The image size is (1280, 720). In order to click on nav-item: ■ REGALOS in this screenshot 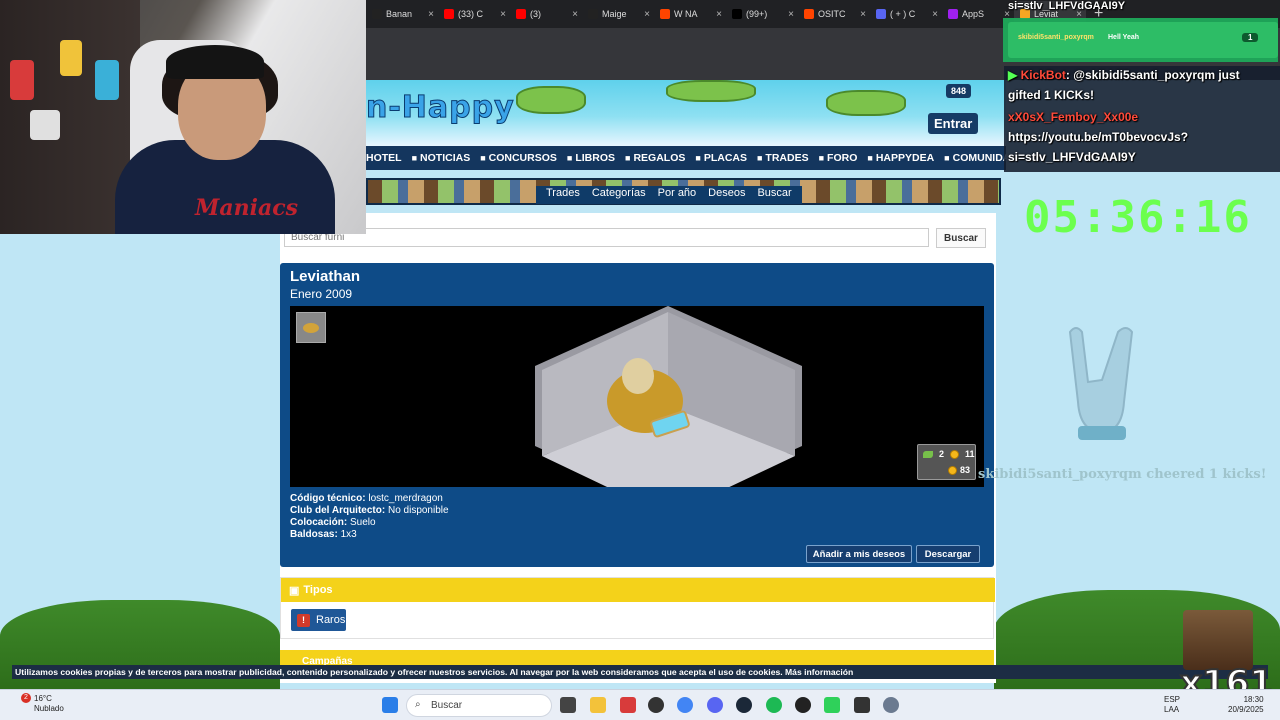, I will do `click(655, 158)`.